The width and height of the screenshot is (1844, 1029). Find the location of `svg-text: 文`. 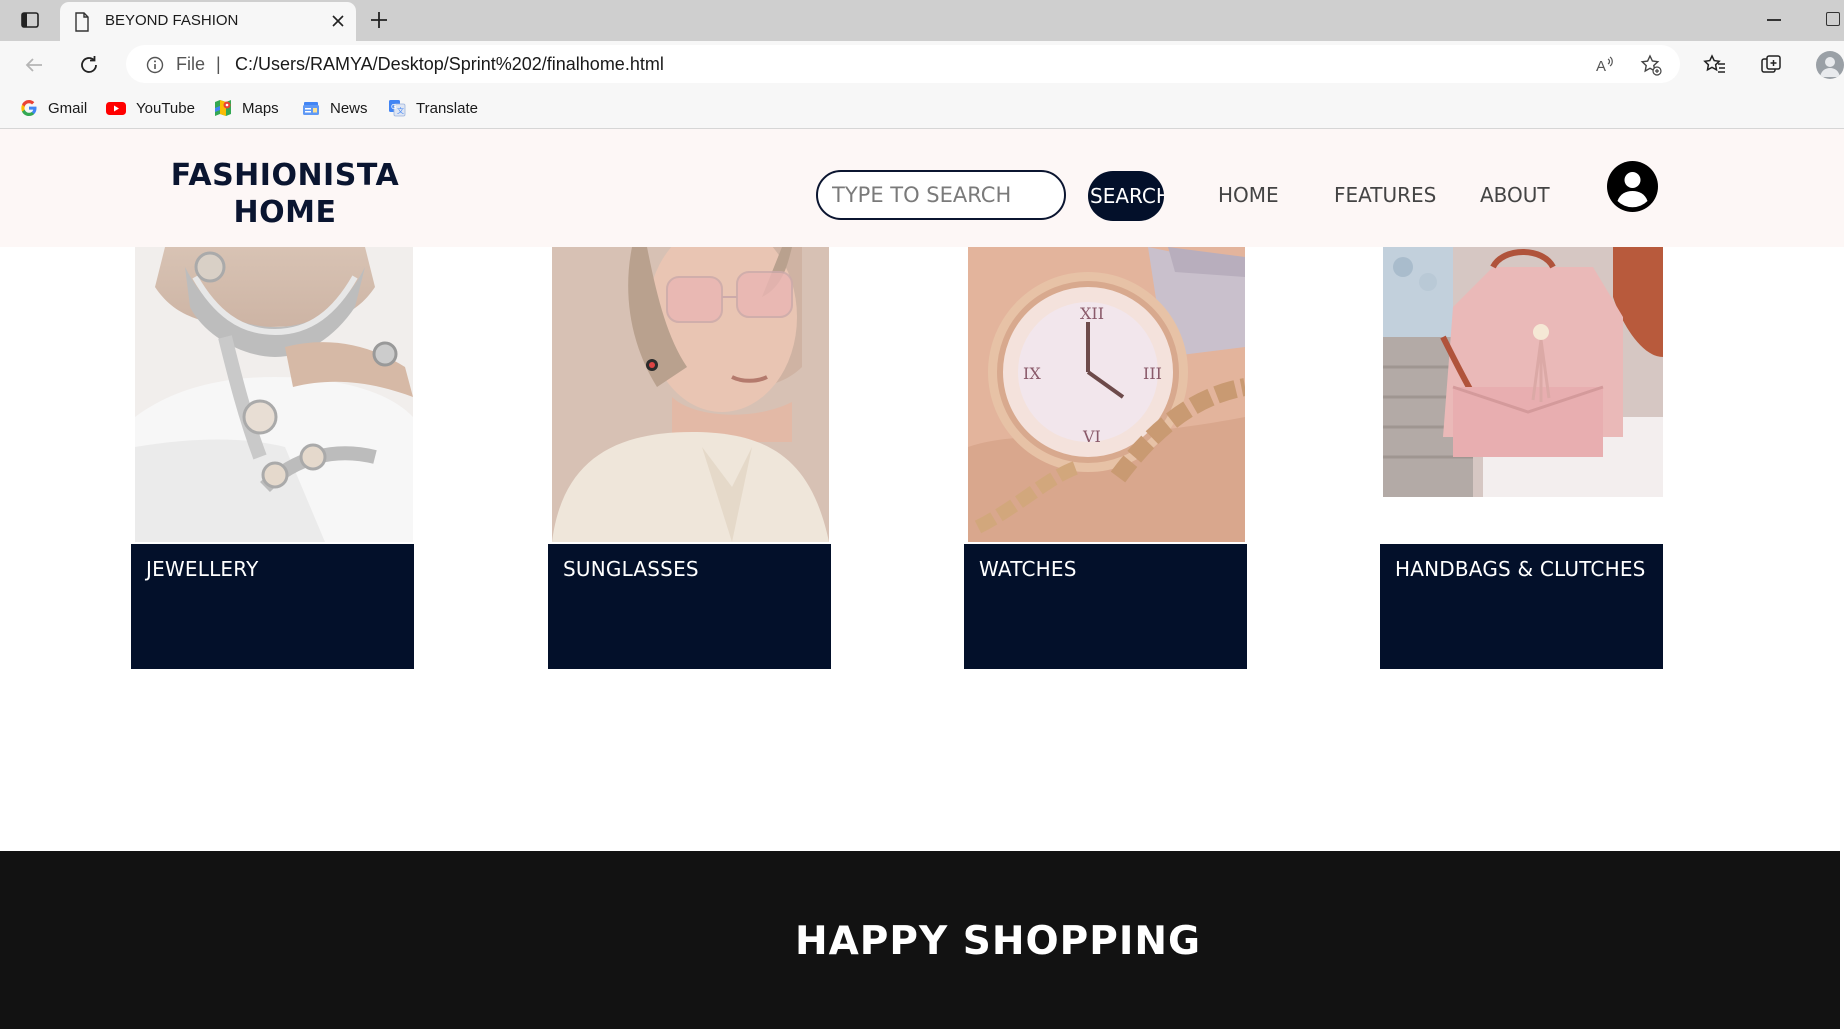

svg-text: 文 is located at coordinates (400, 110).